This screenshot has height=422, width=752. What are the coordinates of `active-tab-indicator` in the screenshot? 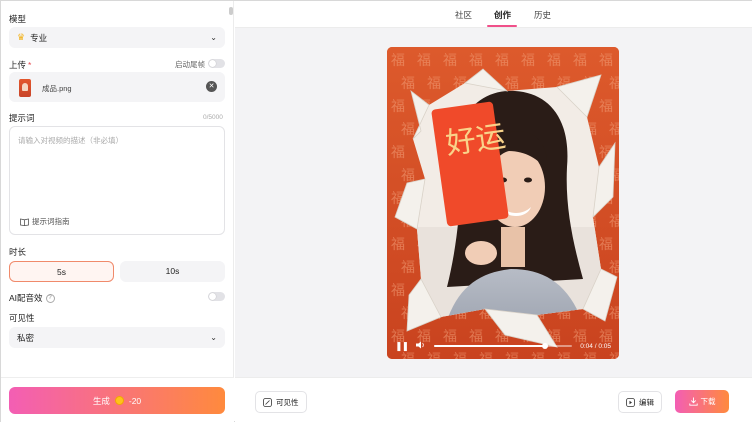 It's located at (502, 26).